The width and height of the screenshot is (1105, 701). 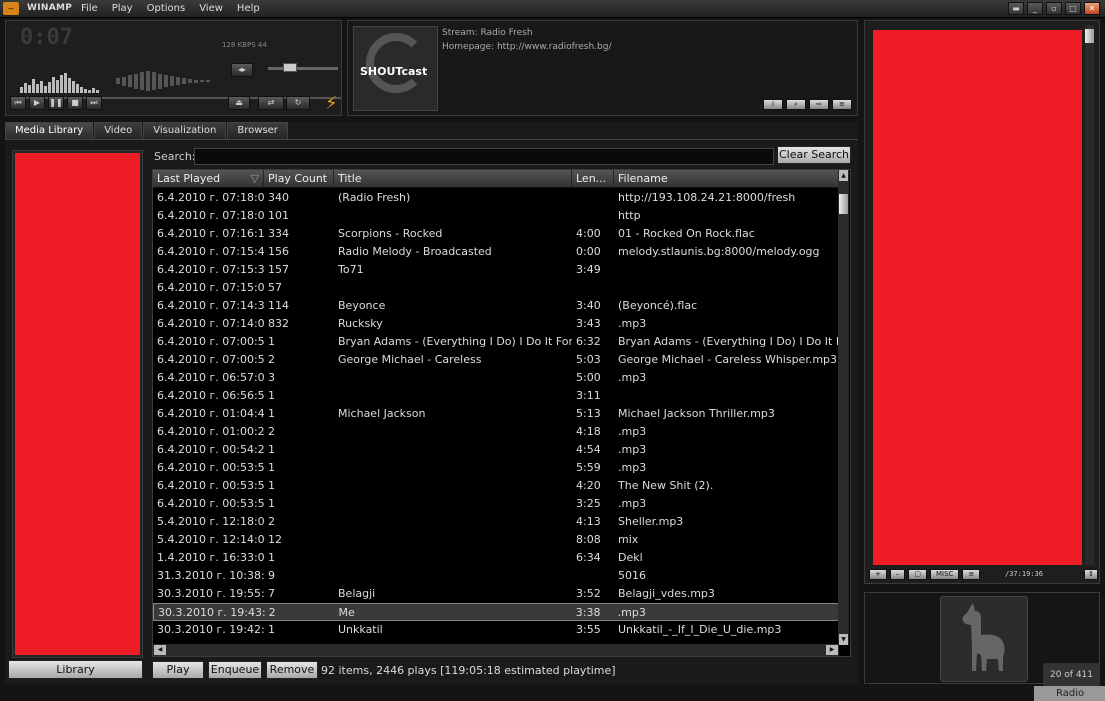 I want to click on time-display: 0:07, so click(x=46, y=37).